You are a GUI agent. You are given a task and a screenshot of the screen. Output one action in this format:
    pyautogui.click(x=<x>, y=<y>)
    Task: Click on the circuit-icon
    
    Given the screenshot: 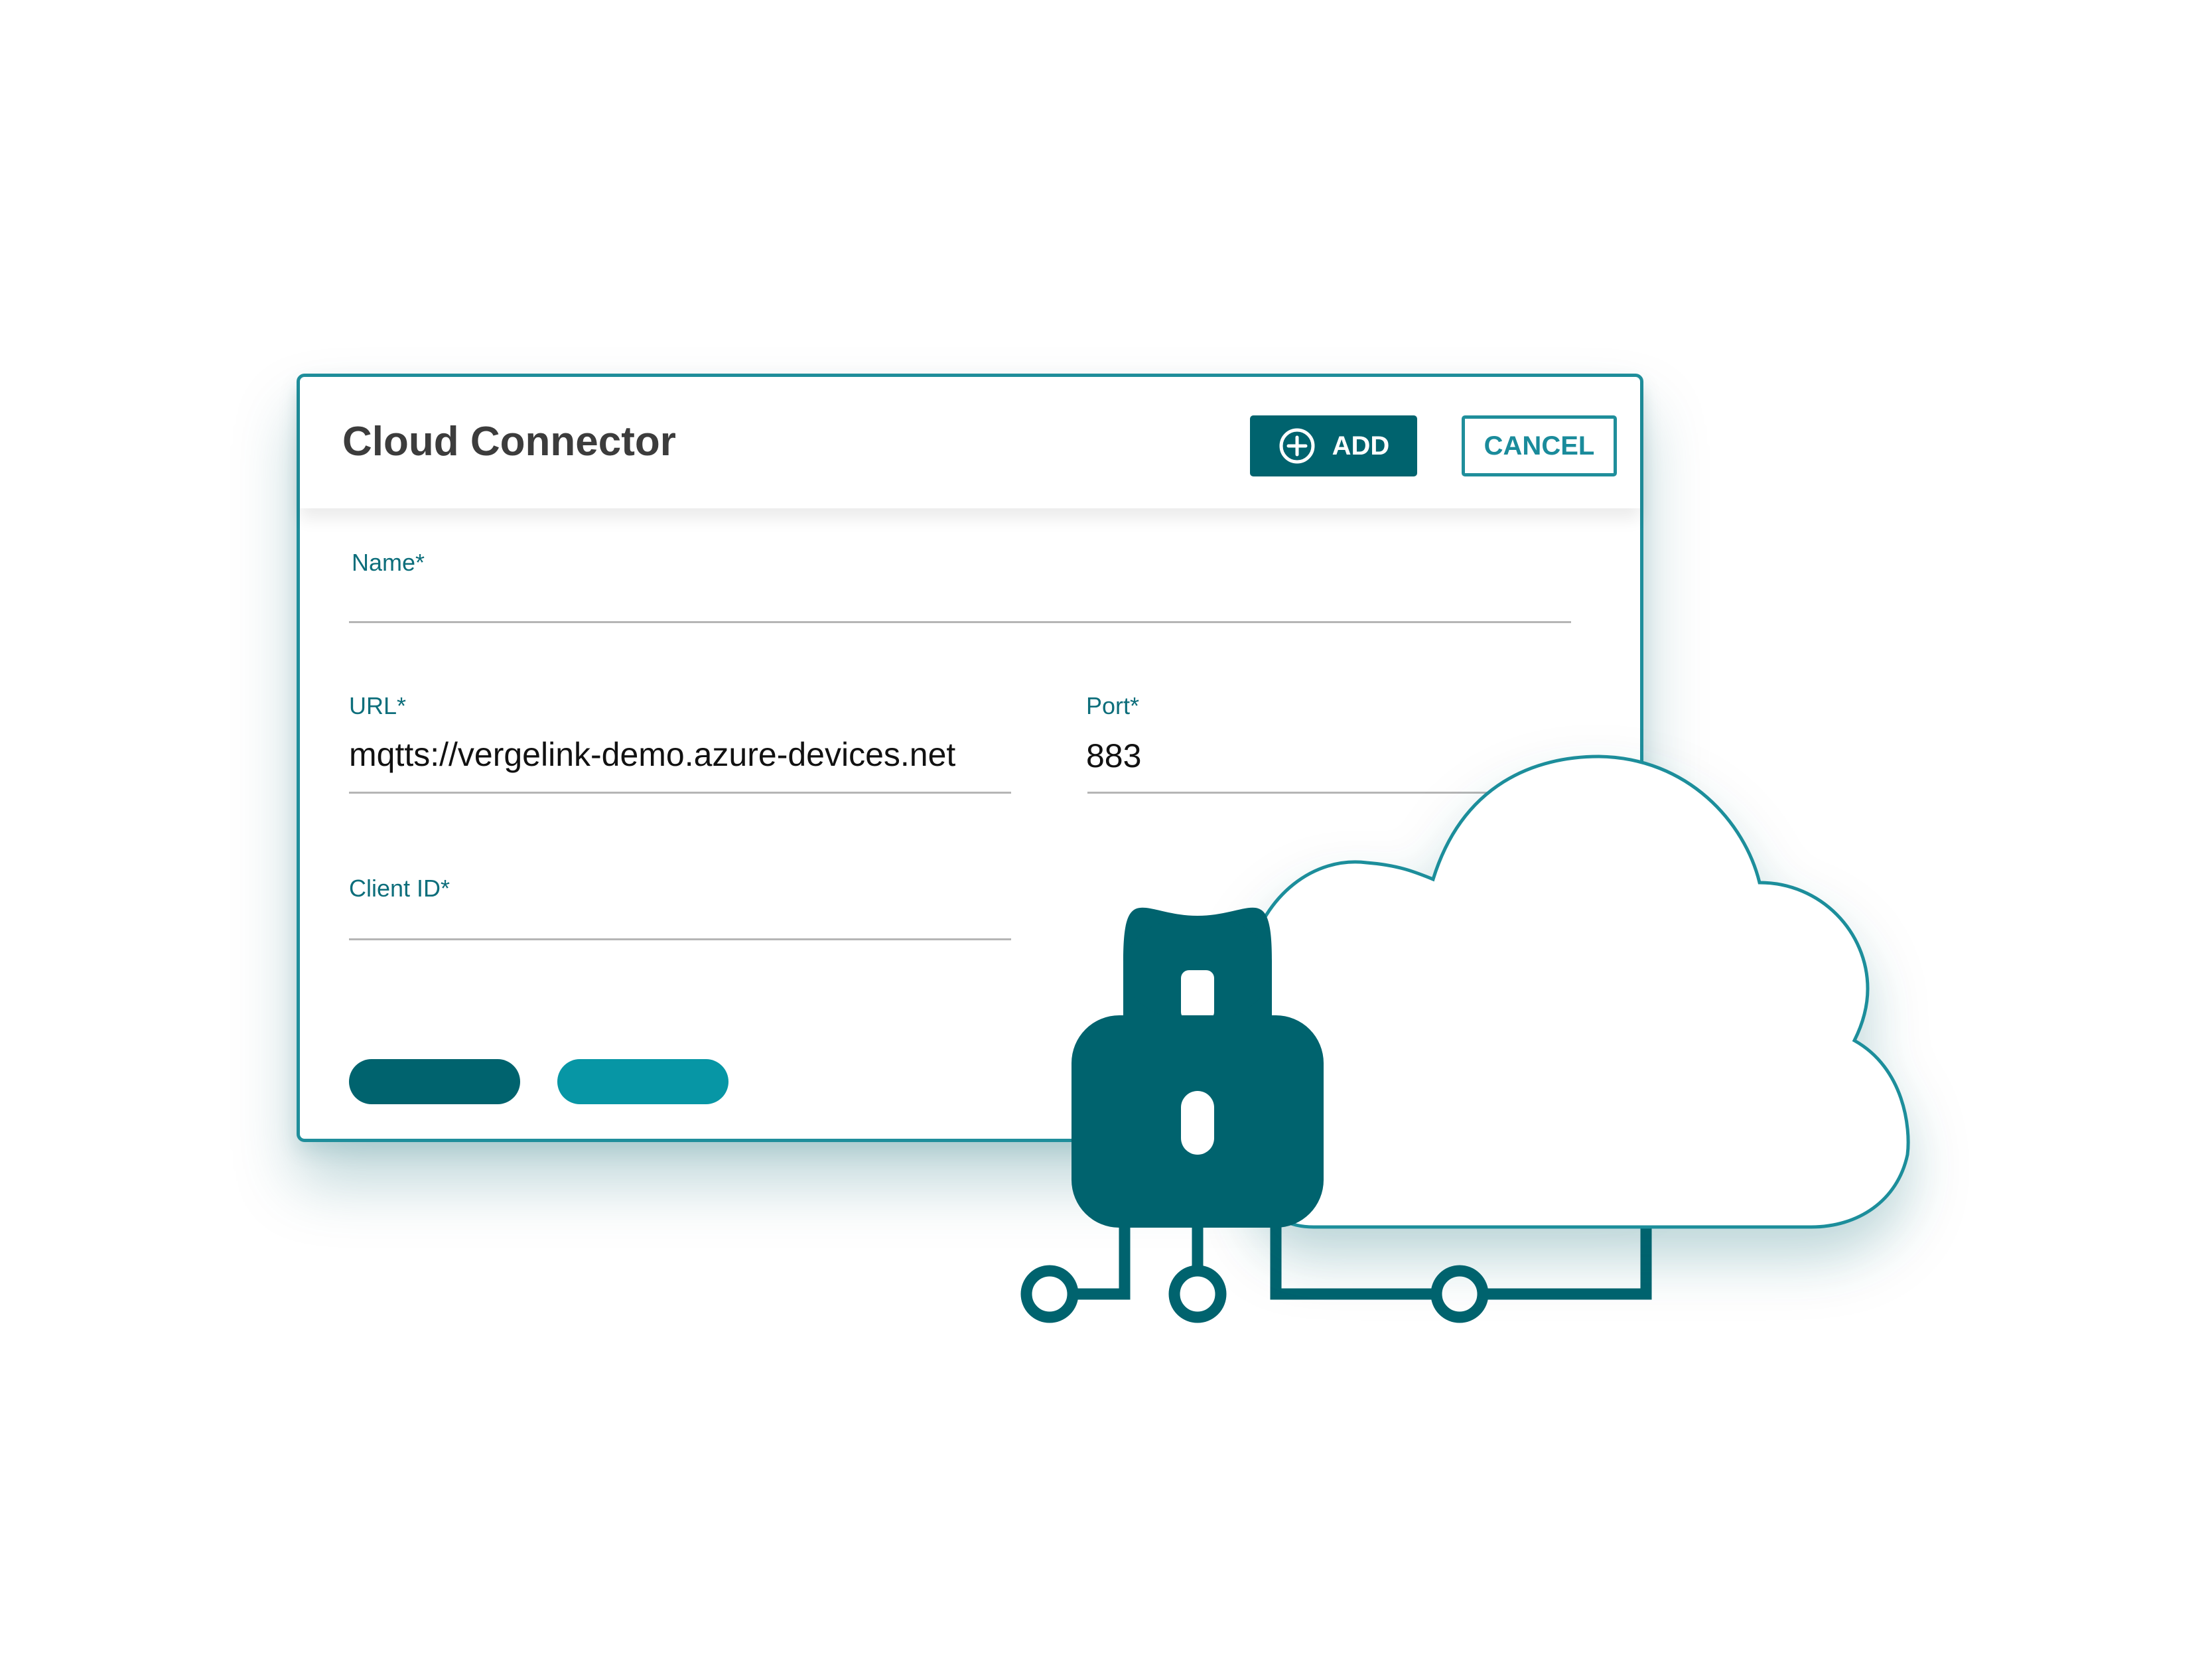 What is the action you would take?
    pyautogui.click(x=1336, y=1268)
    